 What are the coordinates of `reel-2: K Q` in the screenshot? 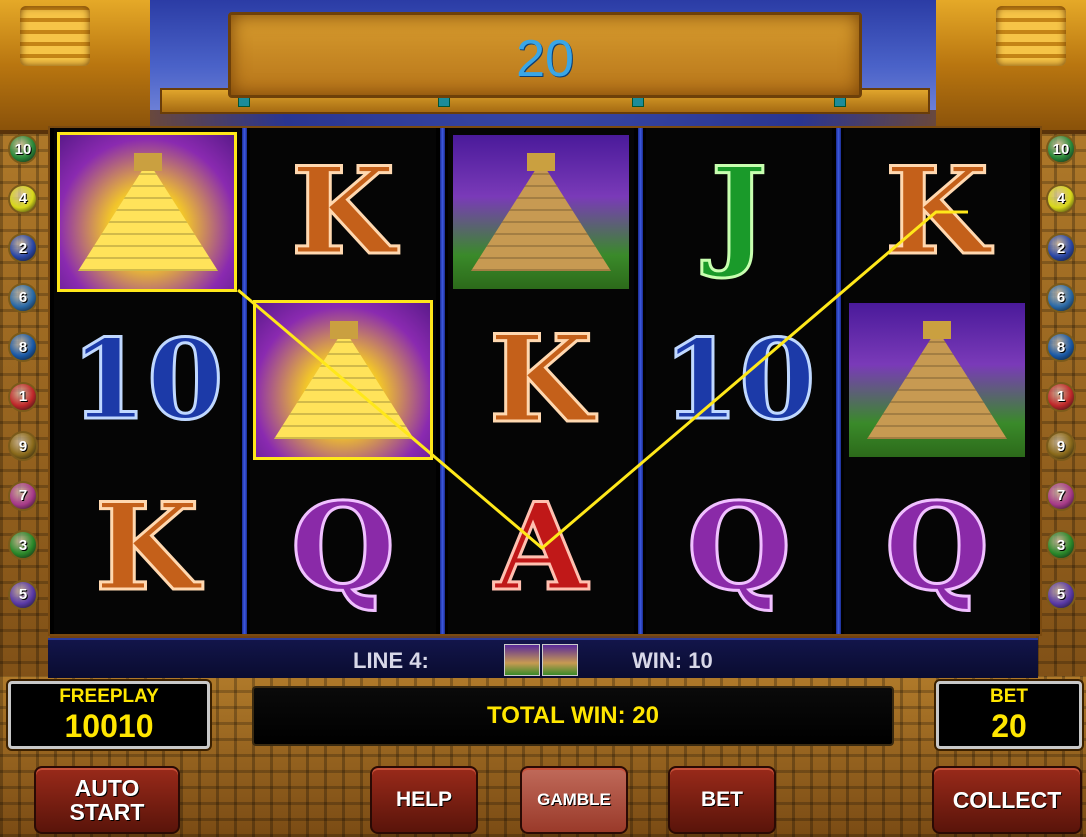 It's located at (343, 381).